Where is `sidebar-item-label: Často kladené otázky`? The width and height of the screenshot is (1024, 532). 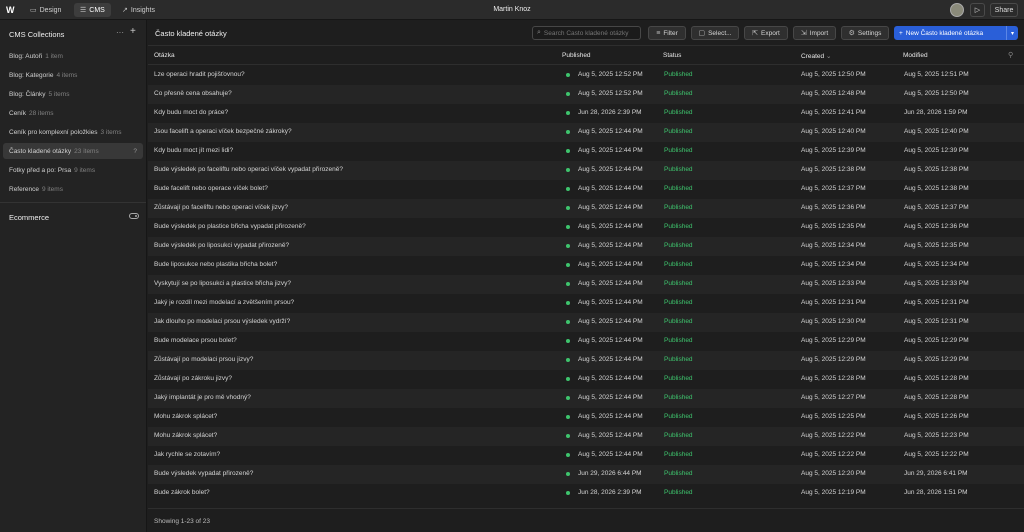 sidebar-item-label: Často kladené otázky is located at coordinates (40, 151).